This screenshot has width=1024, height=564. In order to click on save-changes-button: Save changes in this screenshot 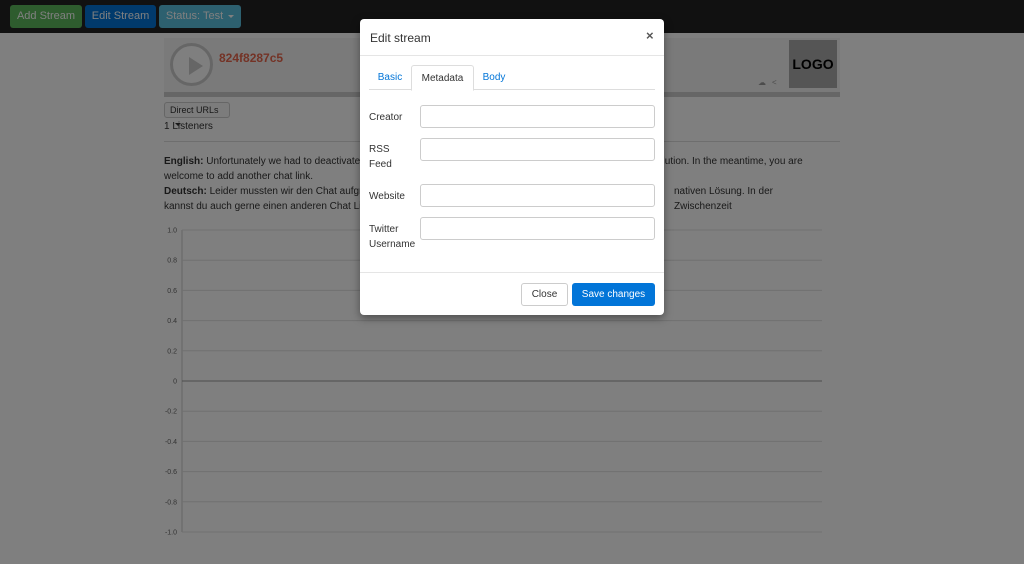, I will do `click(613, 294)`.